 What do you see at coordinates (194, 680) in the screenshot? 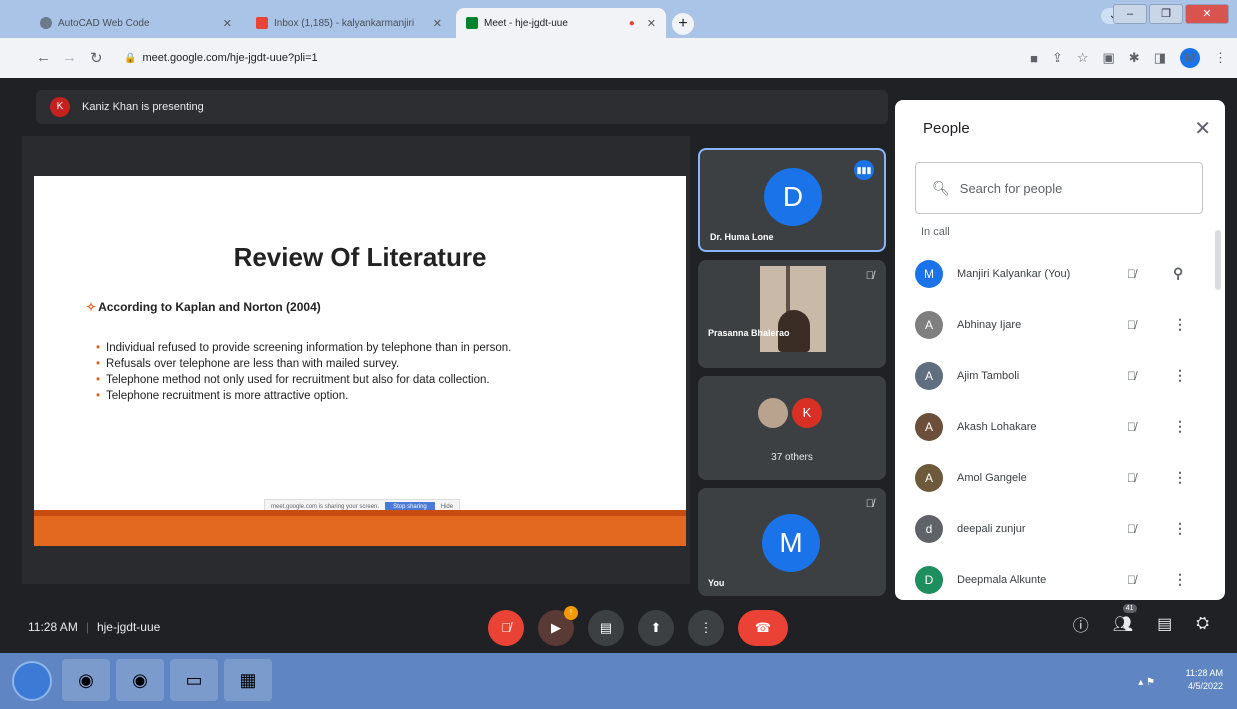
I see `taskbar-folder-icon: ▭` at bounding box center [194, 680].